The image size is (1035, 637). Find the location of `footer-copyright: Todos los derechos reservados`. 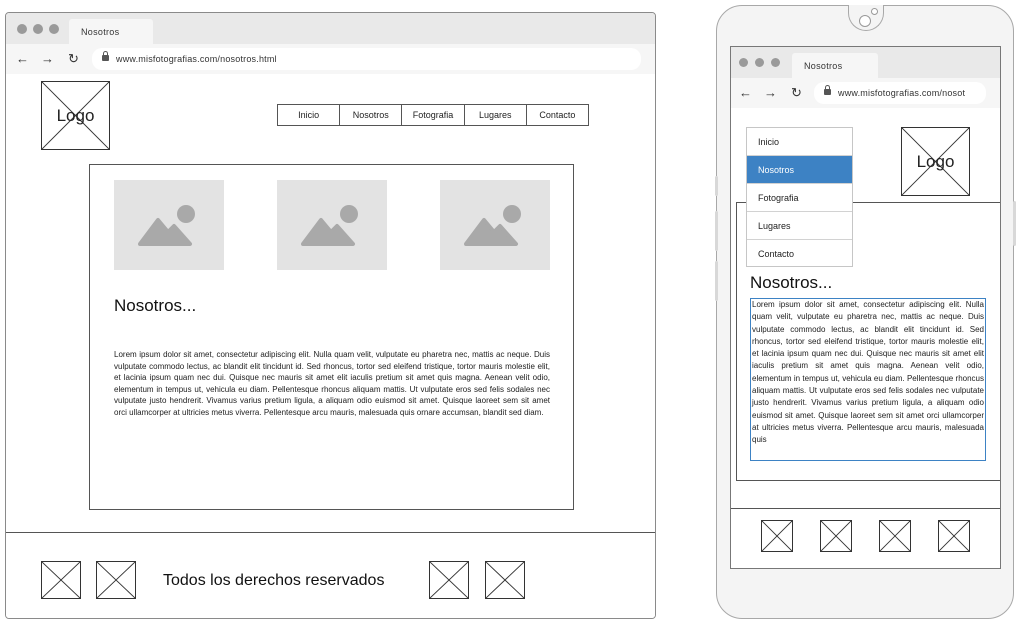

footer-copyright: Todos los derechos reservados is located at coordinates (274, 580).